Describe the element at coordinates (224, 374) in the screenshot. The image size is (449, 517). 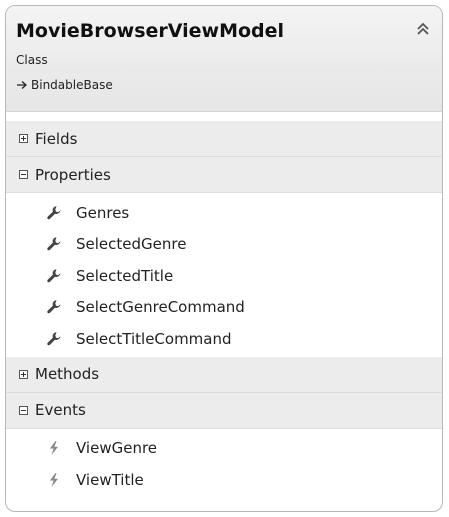
I see `section-methods-header: Methods` at that location.